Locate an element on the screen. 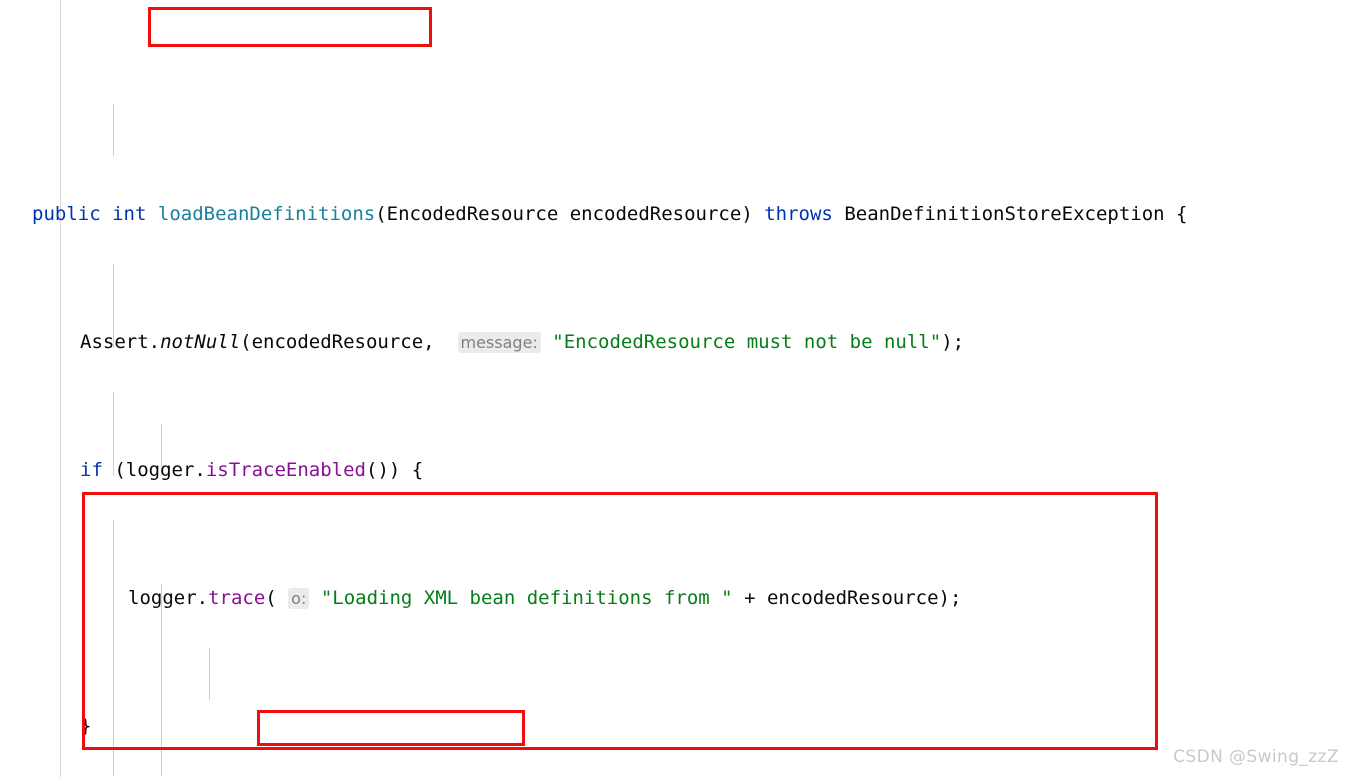  code-token-class: Assert. is located at coordinates (120, 342).